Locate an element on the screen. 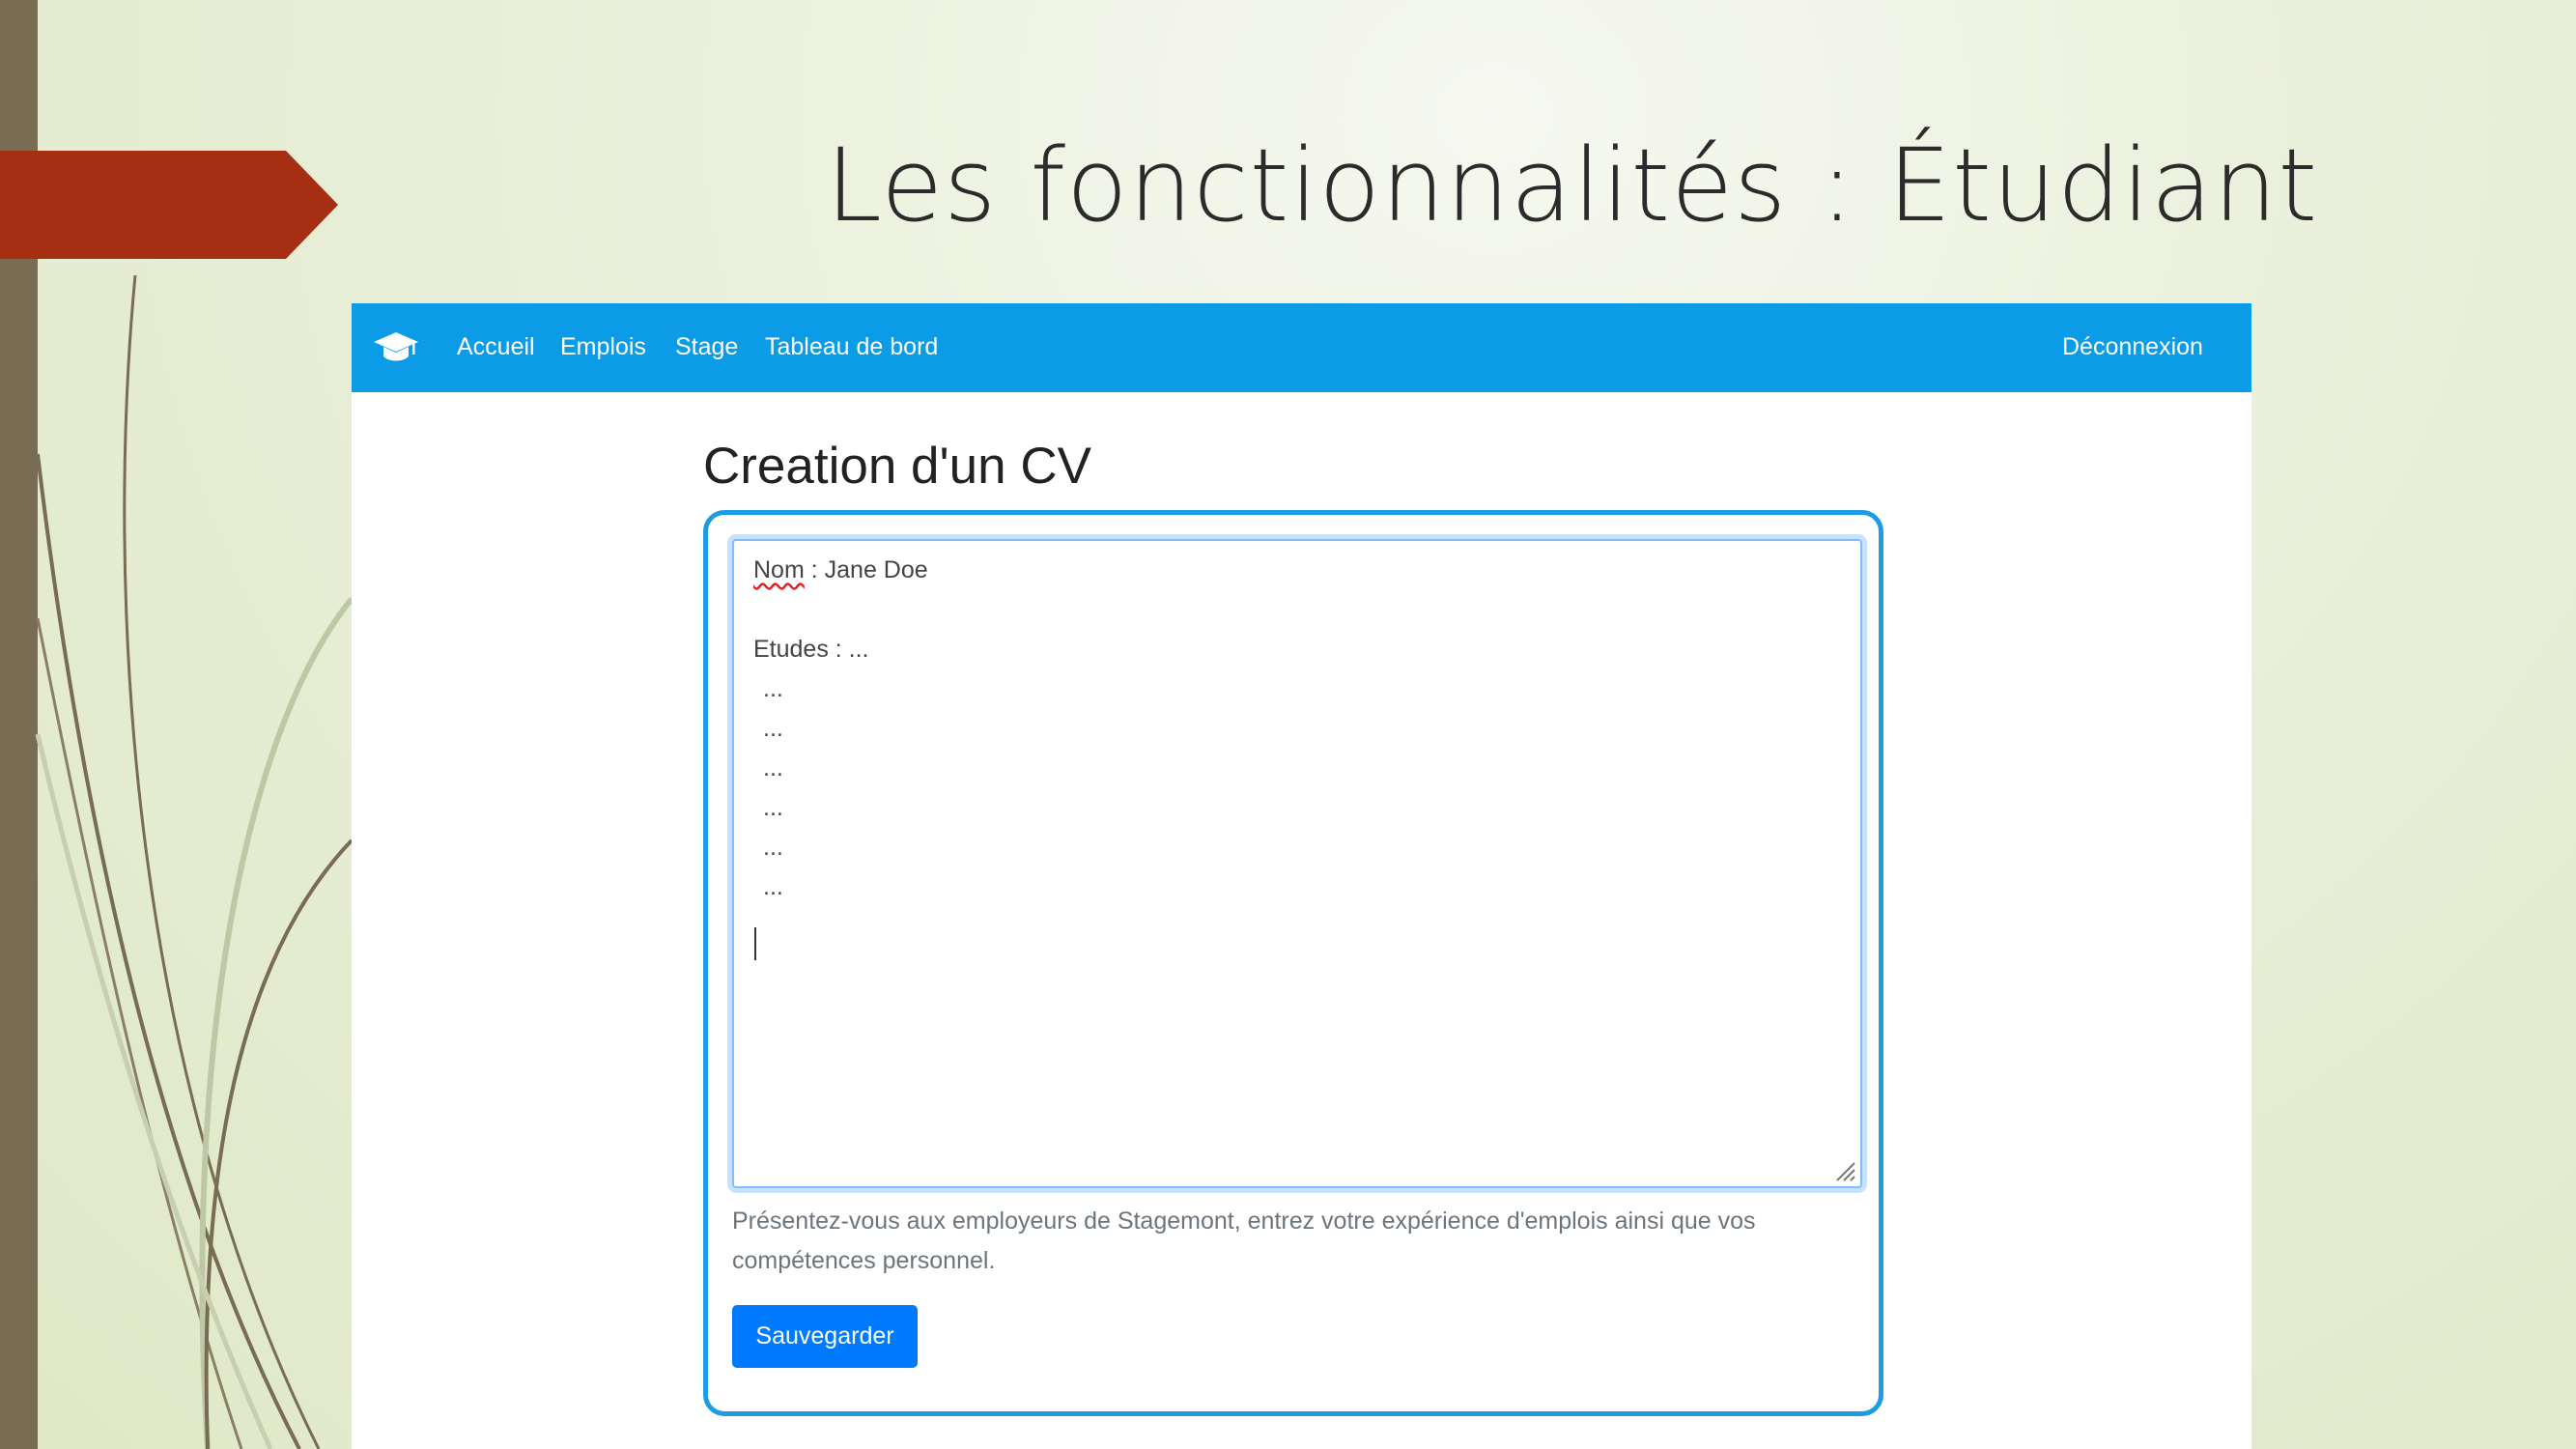 Image resolution: width=2576 pixels, height=1449 pixels. save-button: Sauvegarder is located at coordinates (825, 1336).